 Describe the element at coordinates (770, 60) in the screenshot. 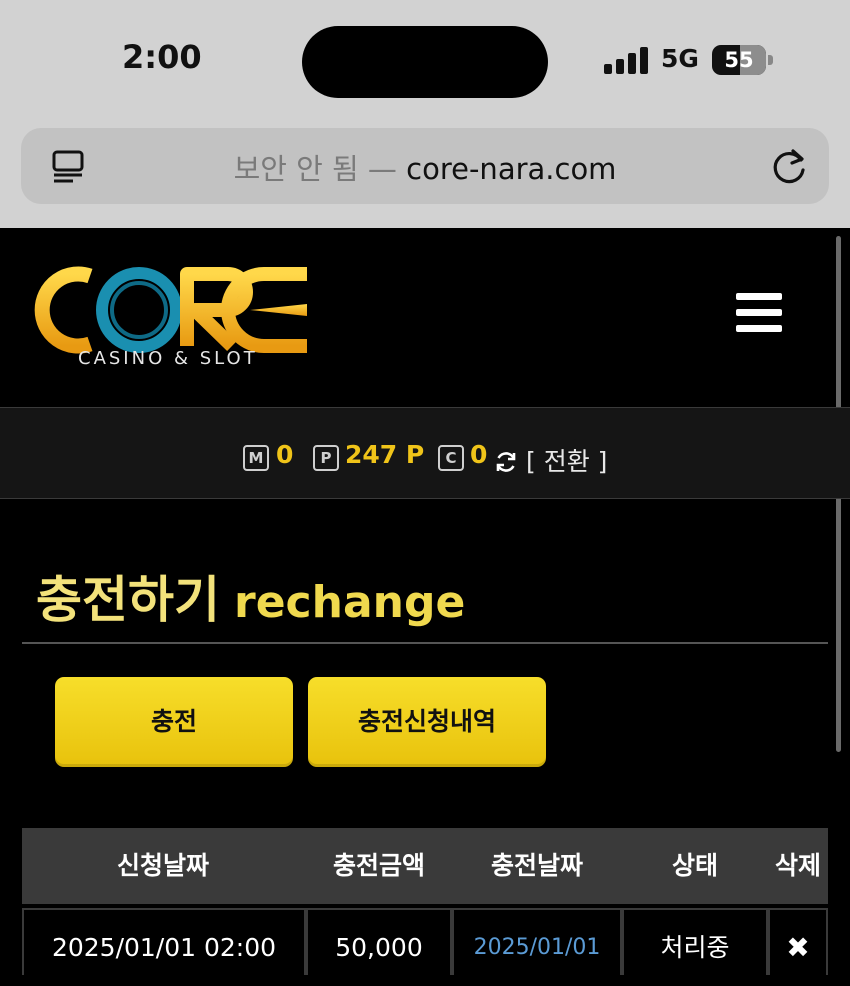

I see `battery-tip` at that location.